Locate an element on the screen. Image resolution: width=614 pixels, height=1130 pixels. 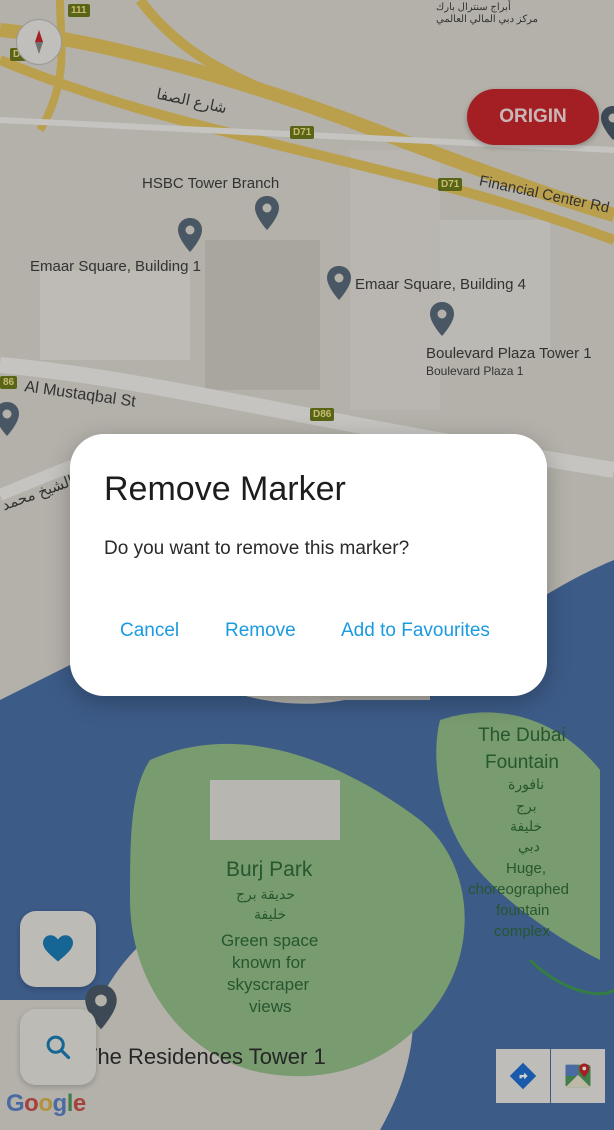
dialog-title: Remove Marker is located at coordinates (225, 489).